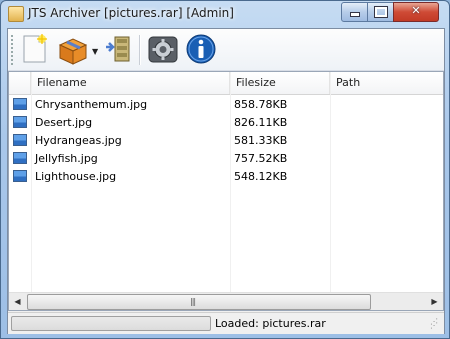 Image resolution: width=450 pixels, height=339 pixels. Describe the element at coordinates (193, 301) in the screenshot. I see `scrollbar-grip-icon: |||` at that location.